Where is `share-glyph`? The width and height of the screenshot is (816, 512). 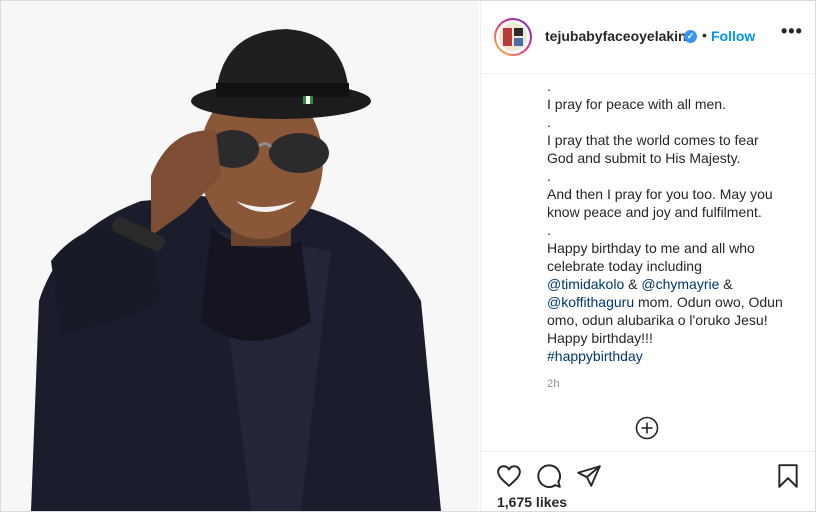 share-glyph is located at coordinates (589, 476).